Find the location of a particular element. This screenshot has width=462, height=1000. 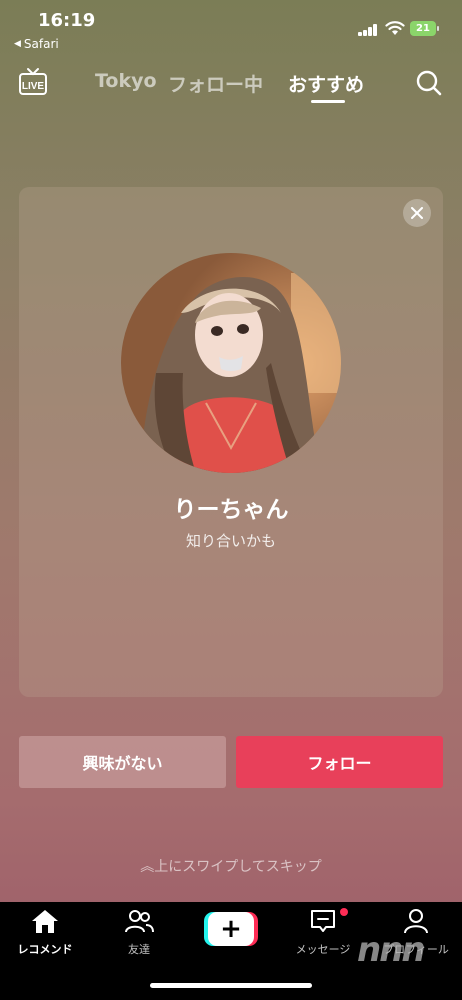

double-chevron-up-icon: ︽ is located at coordinates (147, 867).